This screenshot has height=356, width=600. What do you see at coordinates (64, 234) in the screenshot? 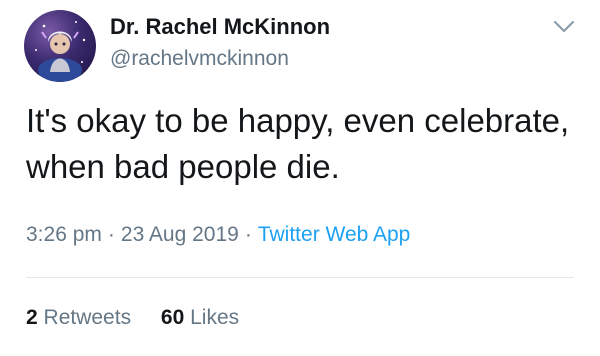
I see `tweet-time: 3:26 pm` at bounding box center [64, 234].